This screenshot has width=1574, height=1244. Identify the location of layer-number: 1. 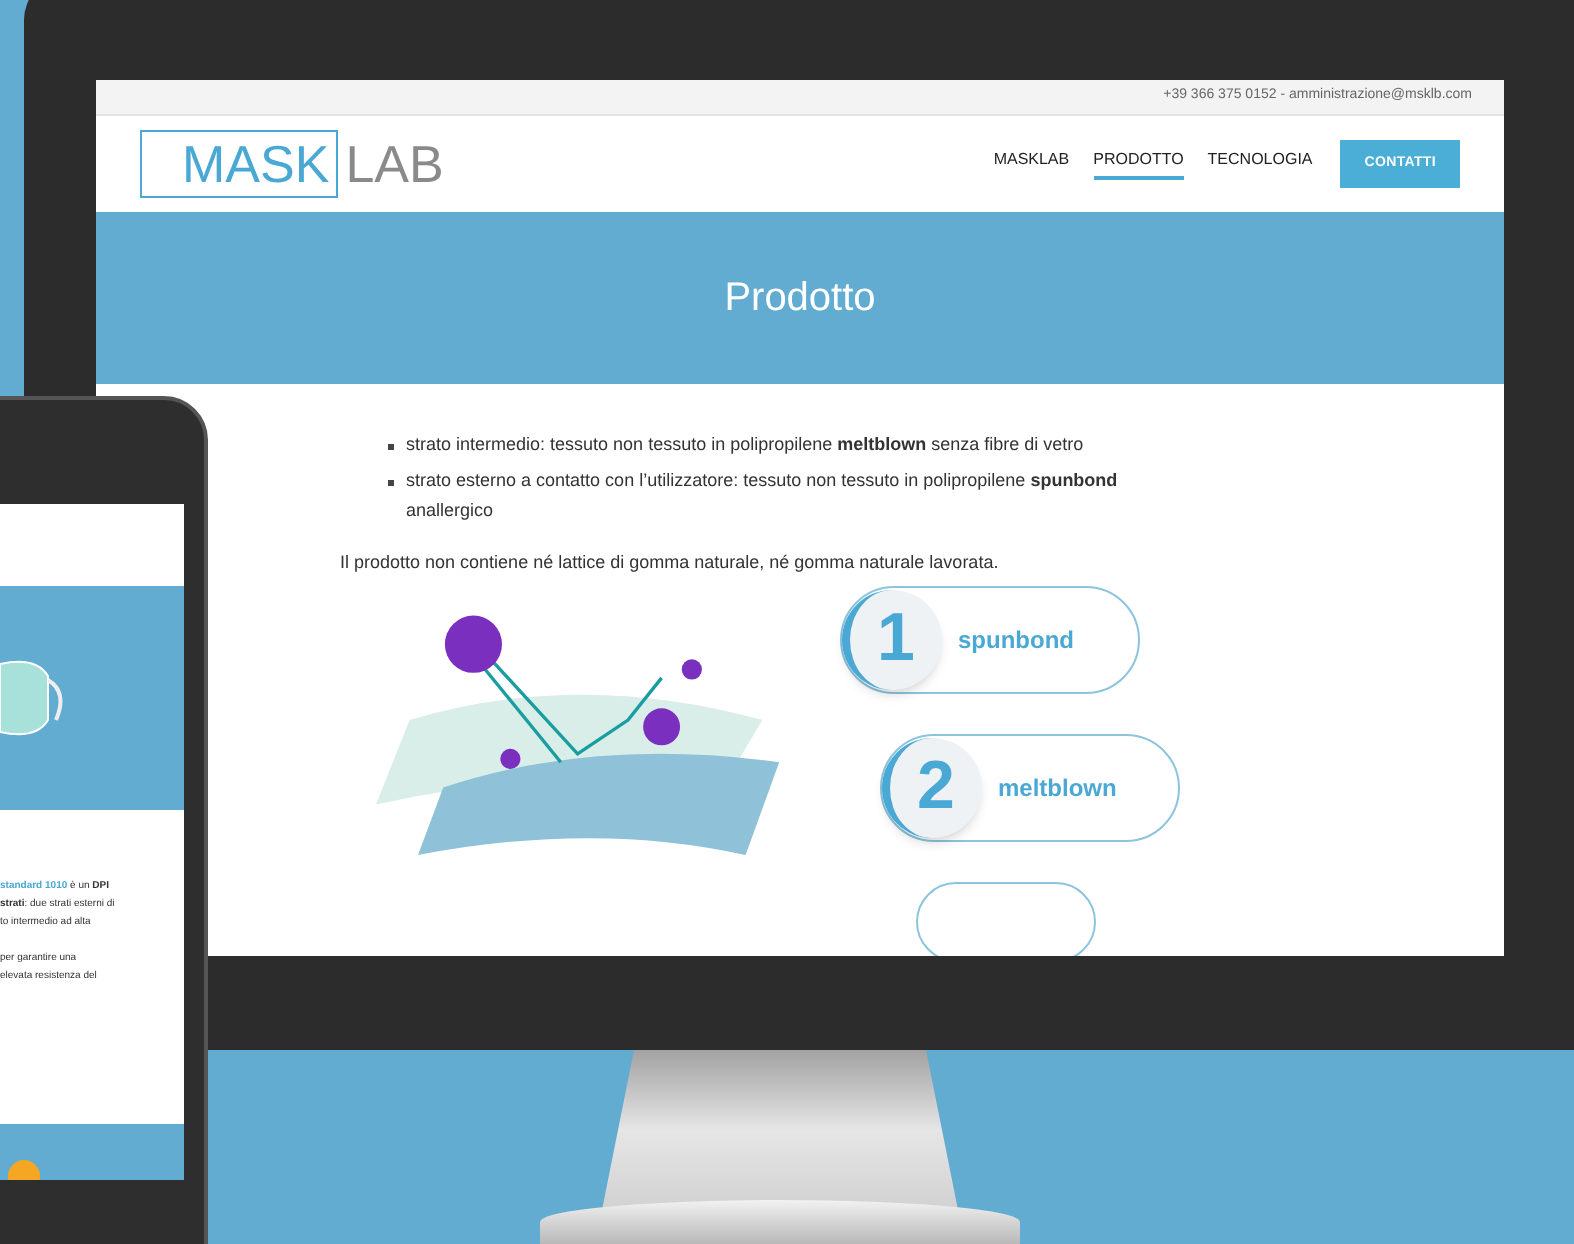
(892, 639).